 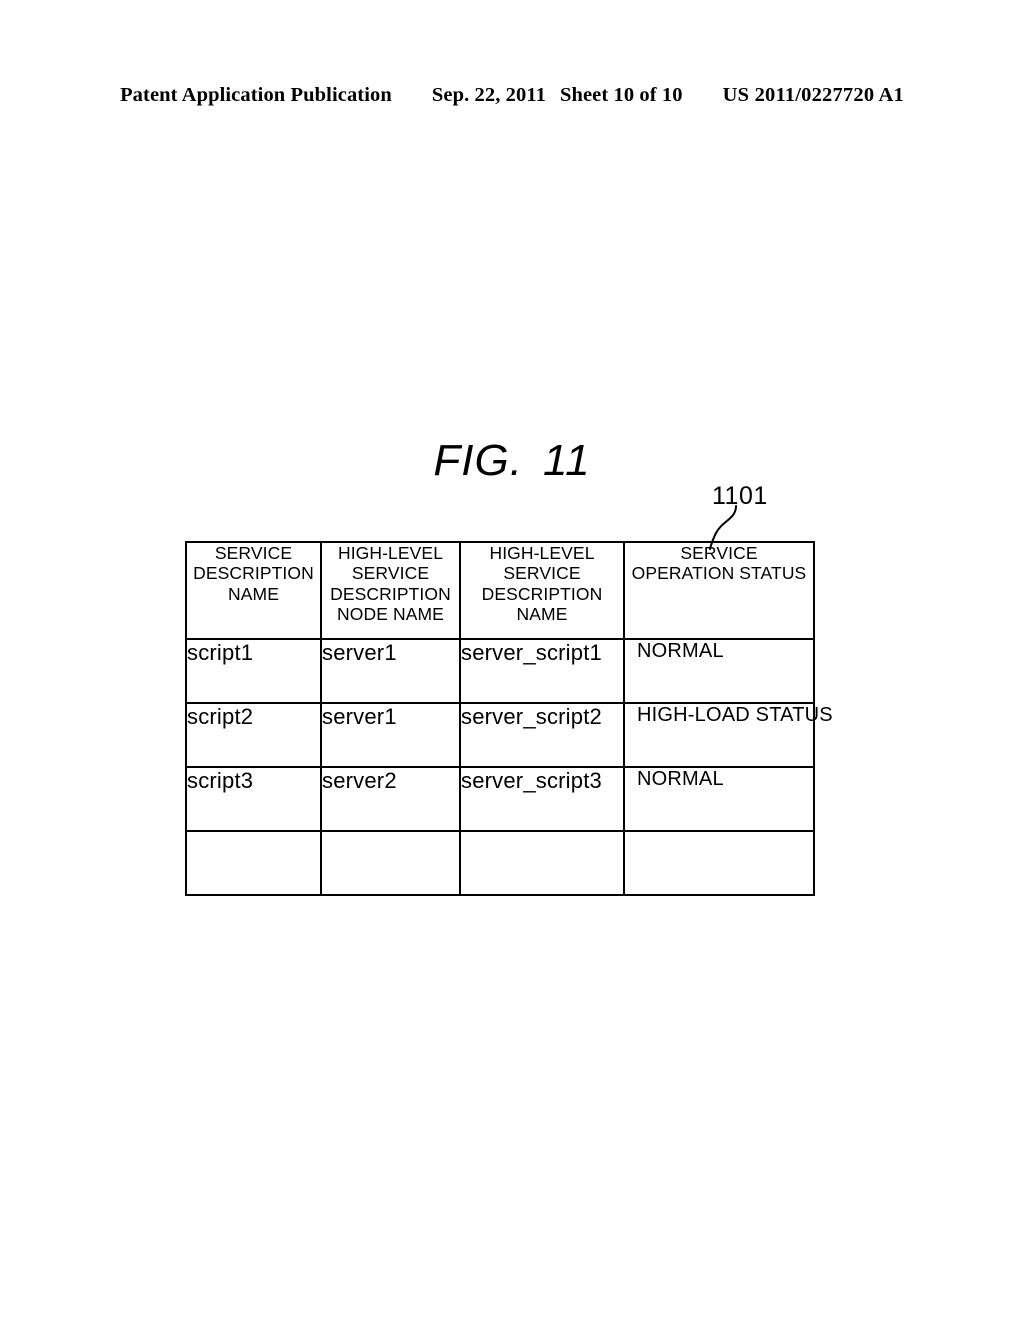 What do you see at coordinates (566, 460) in the screenshot?
I see `figure-title-number: 11` at bounding box center [566, 460].